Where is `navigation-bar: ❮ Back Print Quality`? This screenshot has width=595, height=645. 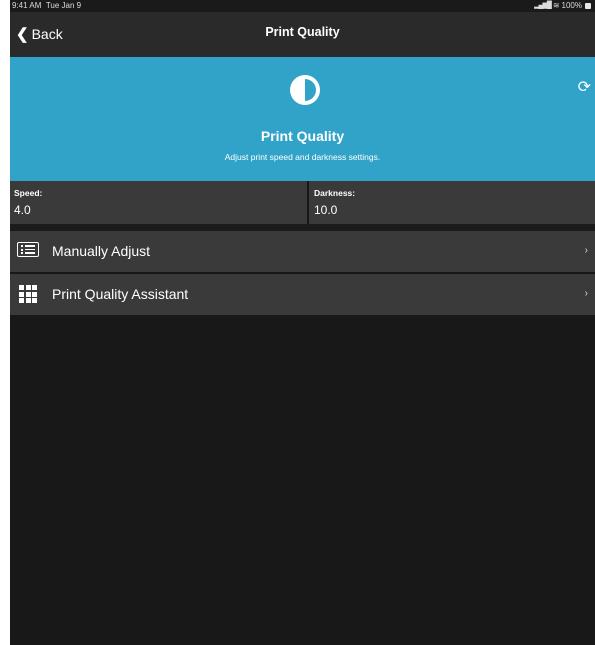 navigation-bar: ❮ Back Print Quality is located at coordinates (302, 34).